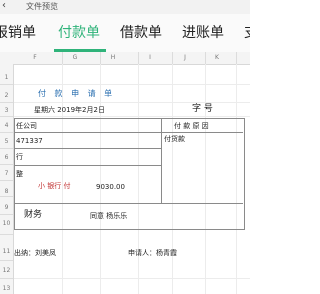 The image size is (320, 294). What do you see at coordinates (203, 33) in the screenshot?
I see `tab-deposit: 进账单` at bounding box center [203, 33].